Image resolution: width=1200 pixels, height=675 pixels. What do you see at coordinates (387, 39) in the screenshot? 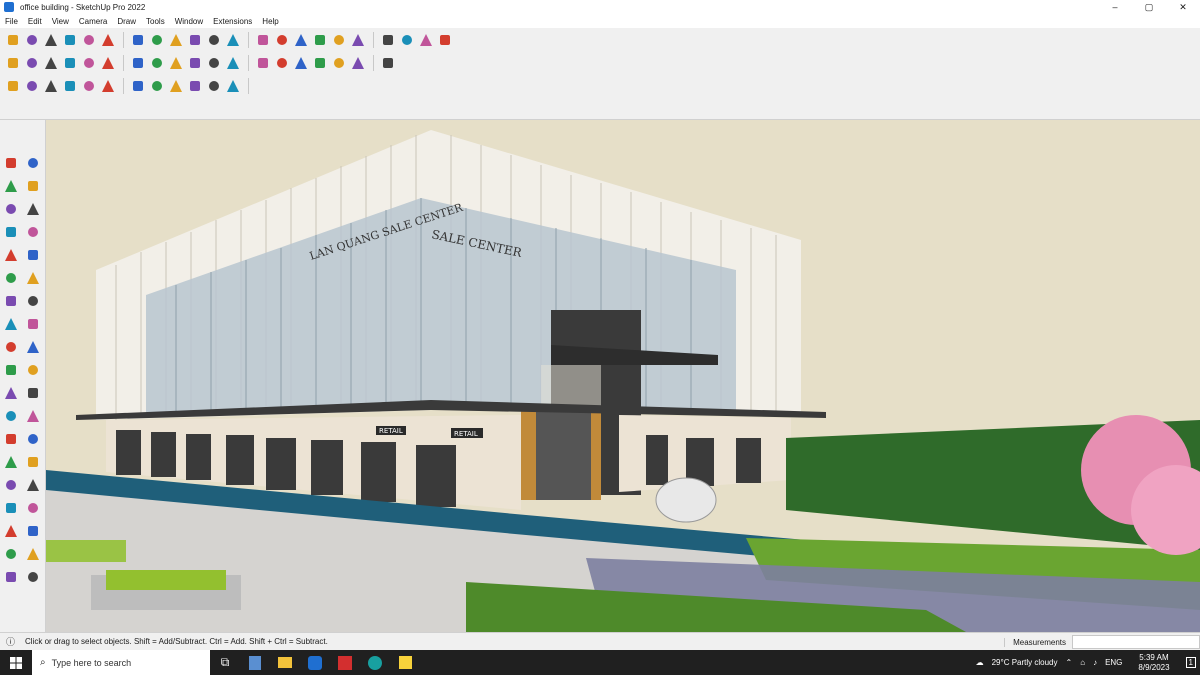
I see `warehouse-icon` at bounding box center [387, 39].